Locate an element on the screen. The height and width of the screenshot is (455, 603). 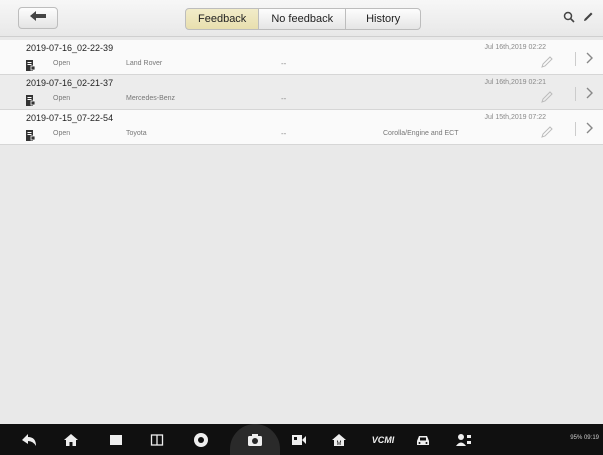
back-arrow-icon is located at coordinates (38, 18).